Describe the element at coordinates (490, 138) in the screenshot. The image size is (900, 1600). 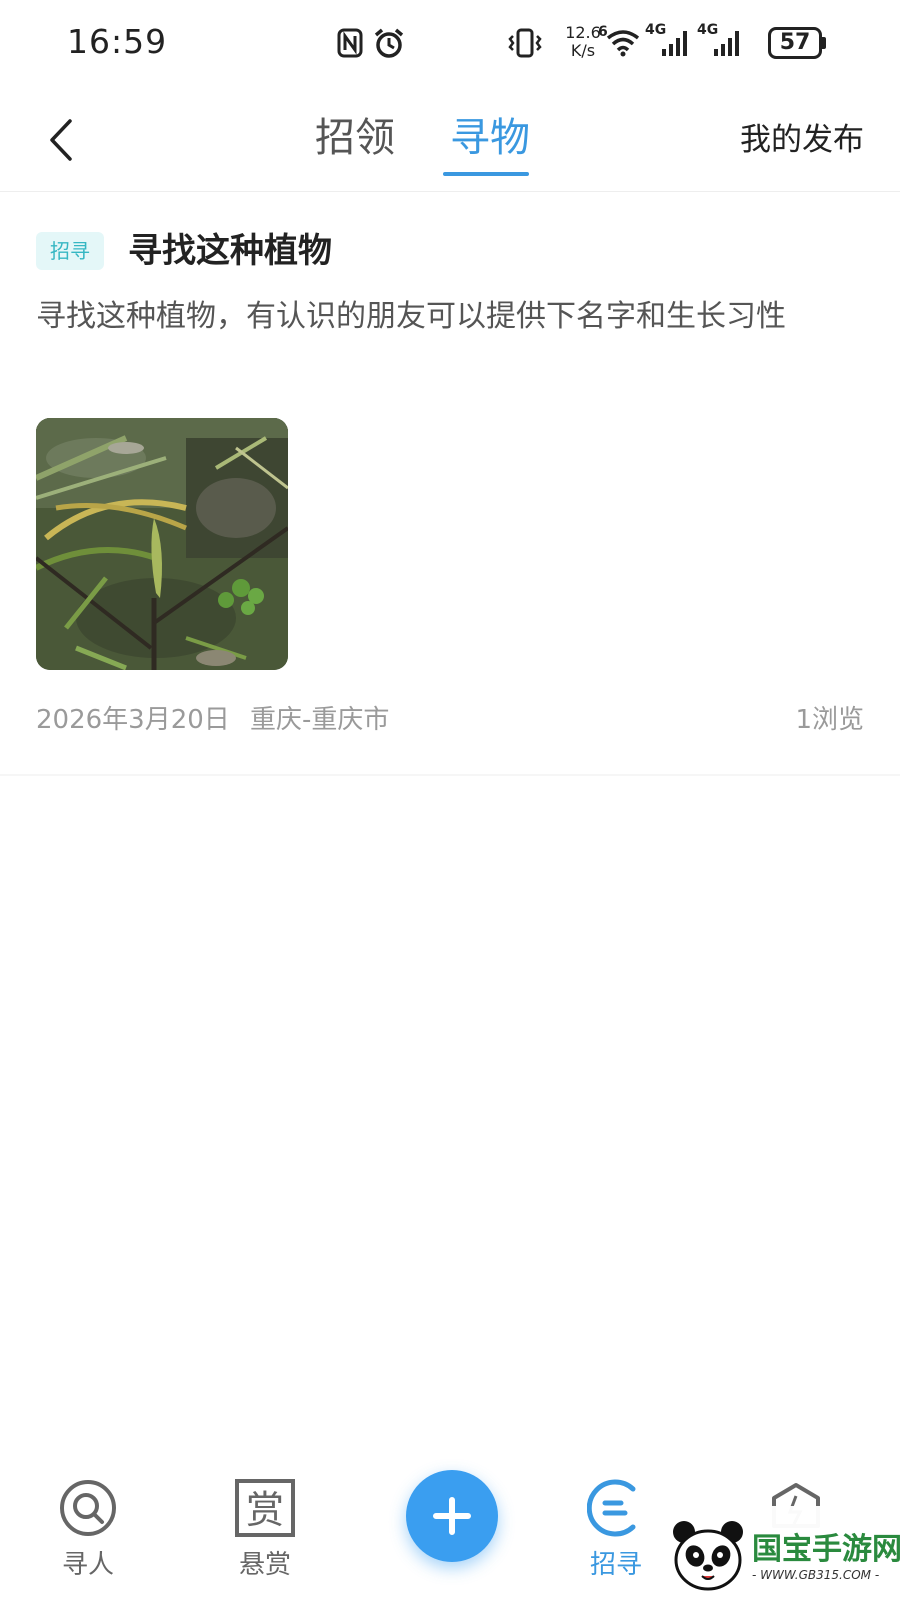
I see `tab-lost-items: 寻物` at that location.